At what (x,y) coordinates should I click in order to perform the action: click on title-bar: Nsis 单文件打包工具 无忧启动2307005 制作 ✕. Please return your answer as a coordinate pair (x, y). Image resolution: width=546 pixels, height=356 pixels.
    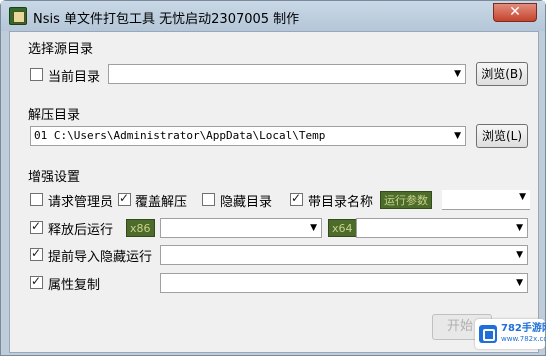
    Looking at the image, I should click on (273, 16).